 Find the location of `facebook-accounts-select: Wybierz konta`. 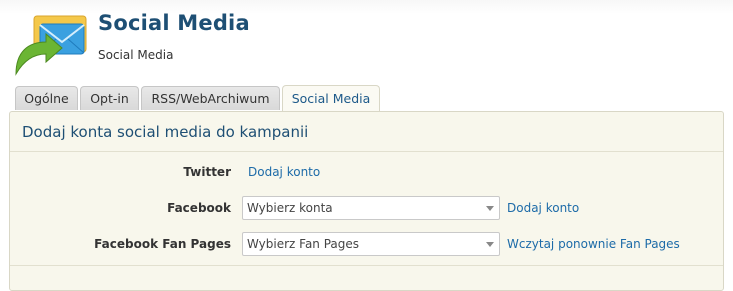

facebook-accounts-select: Wybierz konta is located at coordinates (371, 208).